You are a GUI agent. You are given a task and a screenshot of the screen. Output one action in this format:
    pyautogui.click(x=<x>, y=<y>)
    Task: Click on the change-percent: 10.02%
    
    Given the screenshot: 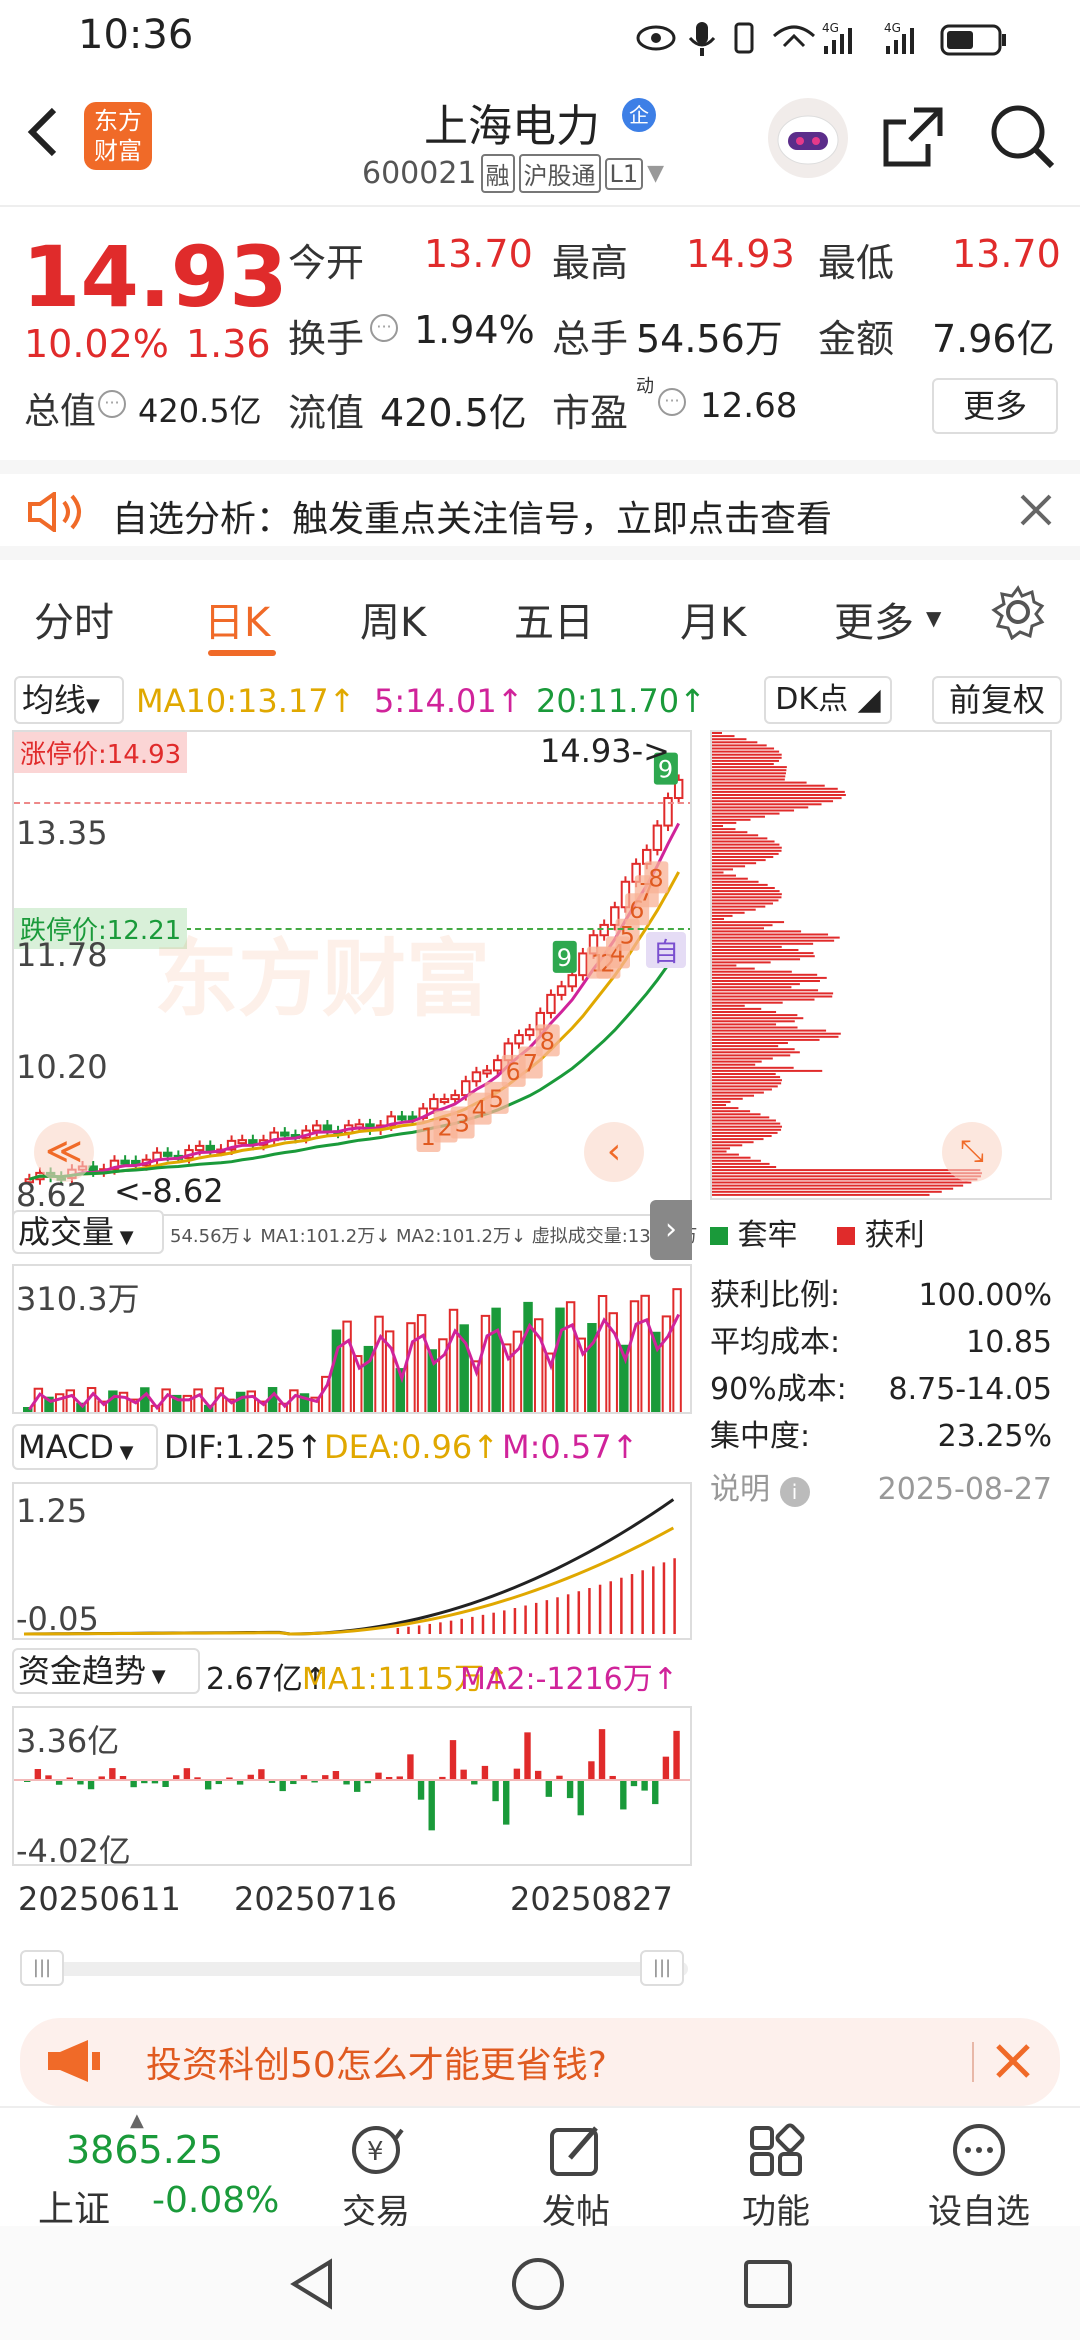 What is the action you would take?
    pyautogui.click(x=96, y=344)
    